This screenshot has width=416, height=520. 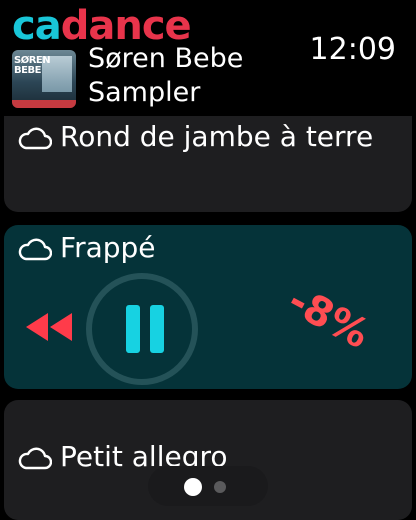 What do you see at coordinates (50, 327) in the screenshot?
I see `rewind-icon` at bounding box center [50, 327].